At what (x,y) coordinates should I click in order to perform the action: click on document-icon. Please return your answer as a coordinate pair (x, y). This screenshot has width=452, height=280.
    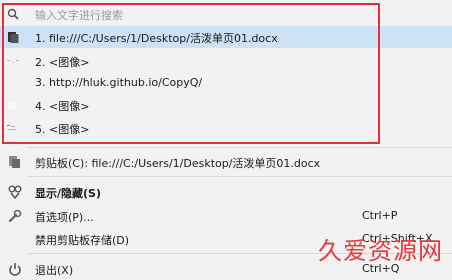
    Looking at the image, I should click on (13, 37).